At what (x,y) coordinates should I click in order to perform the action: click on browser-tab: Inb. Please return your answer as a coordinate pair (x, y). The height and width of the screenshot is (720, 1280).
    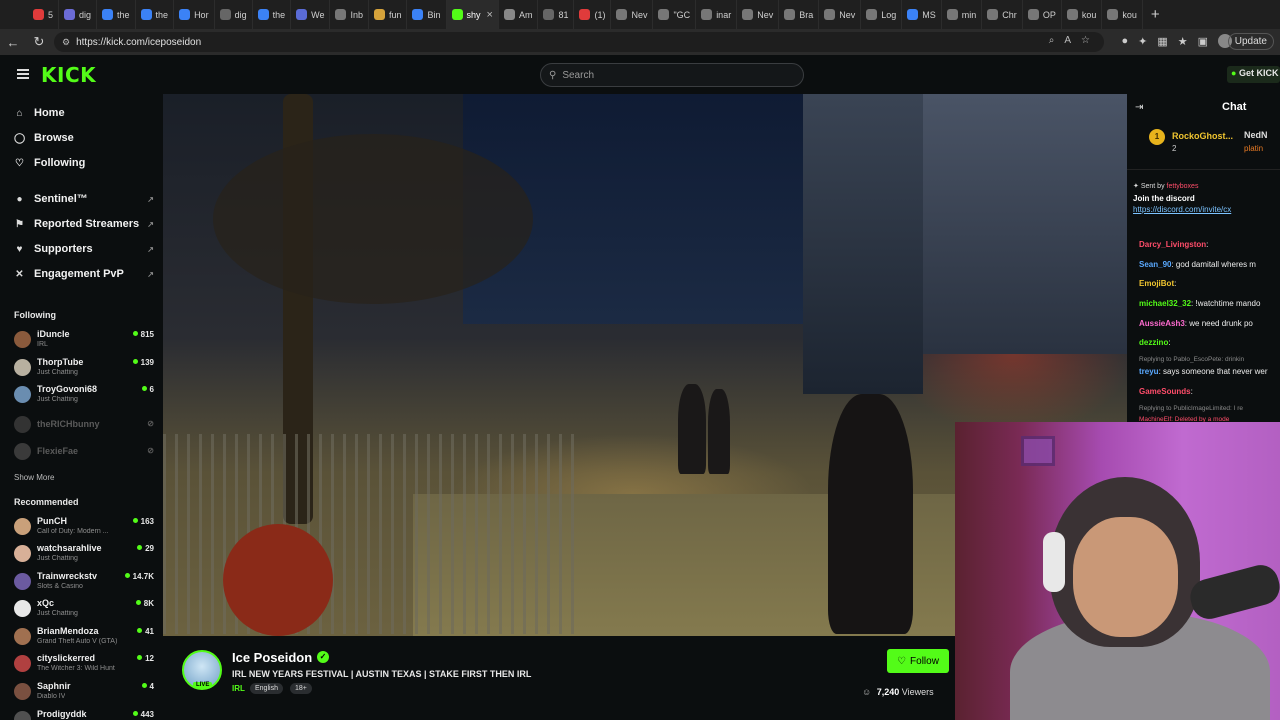
    Looking at the image, I should click on (349, 14).